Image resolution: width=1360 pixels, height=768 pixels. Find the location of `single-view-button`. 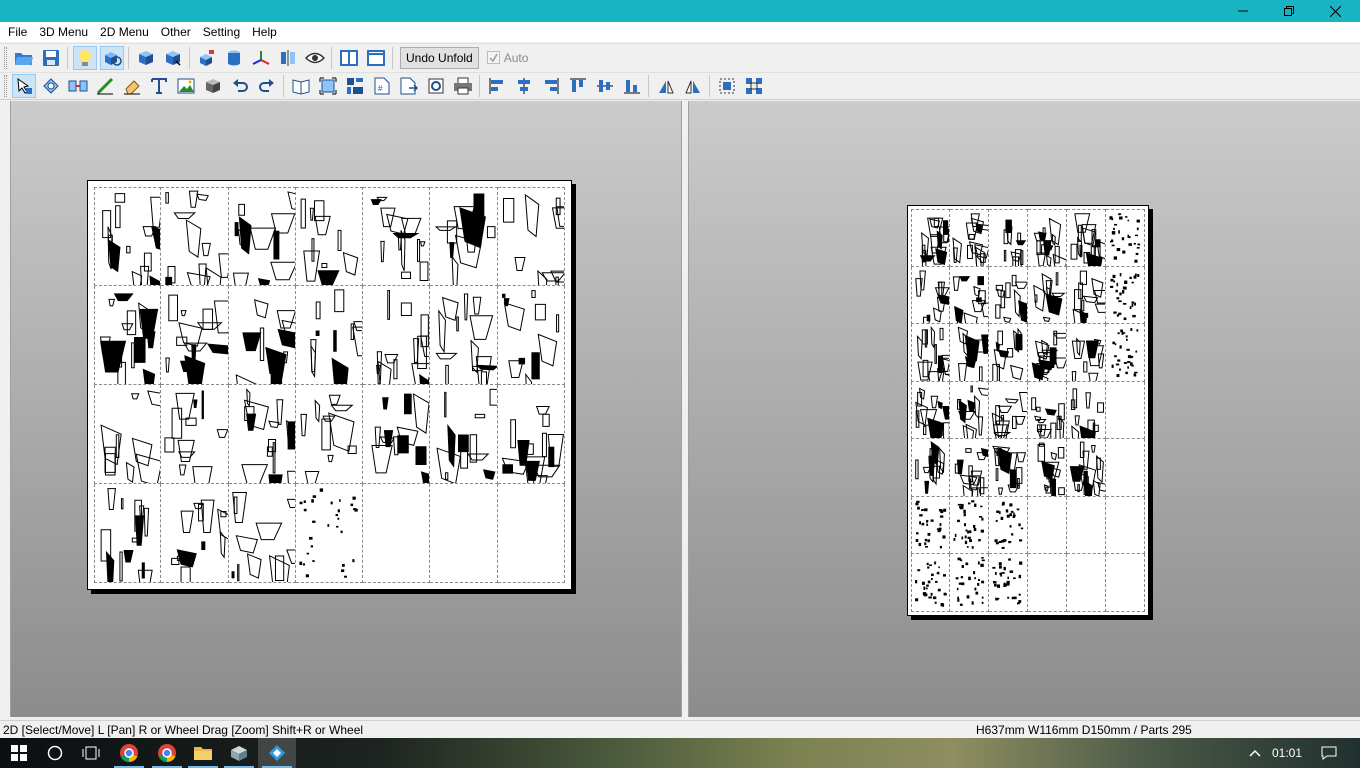

single-view-button is located at coordinates (376, 58).